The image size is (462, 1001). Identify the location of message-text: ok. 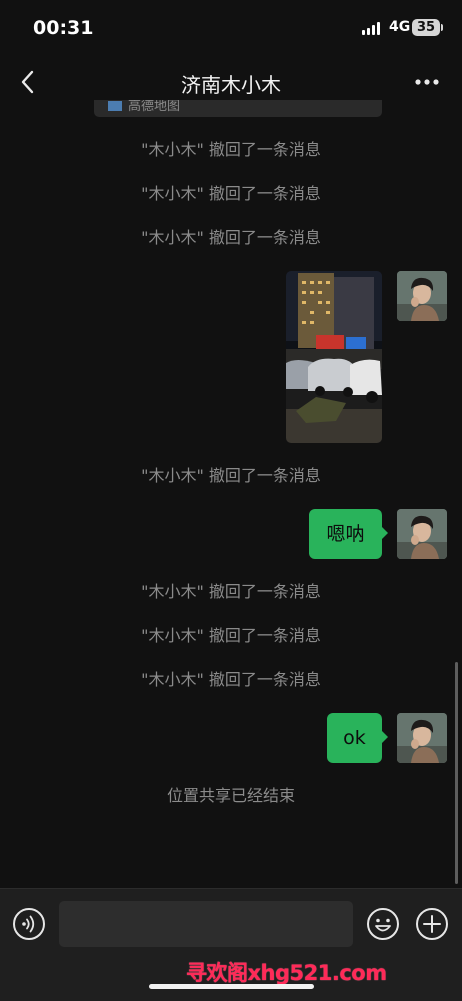
(354, 738).